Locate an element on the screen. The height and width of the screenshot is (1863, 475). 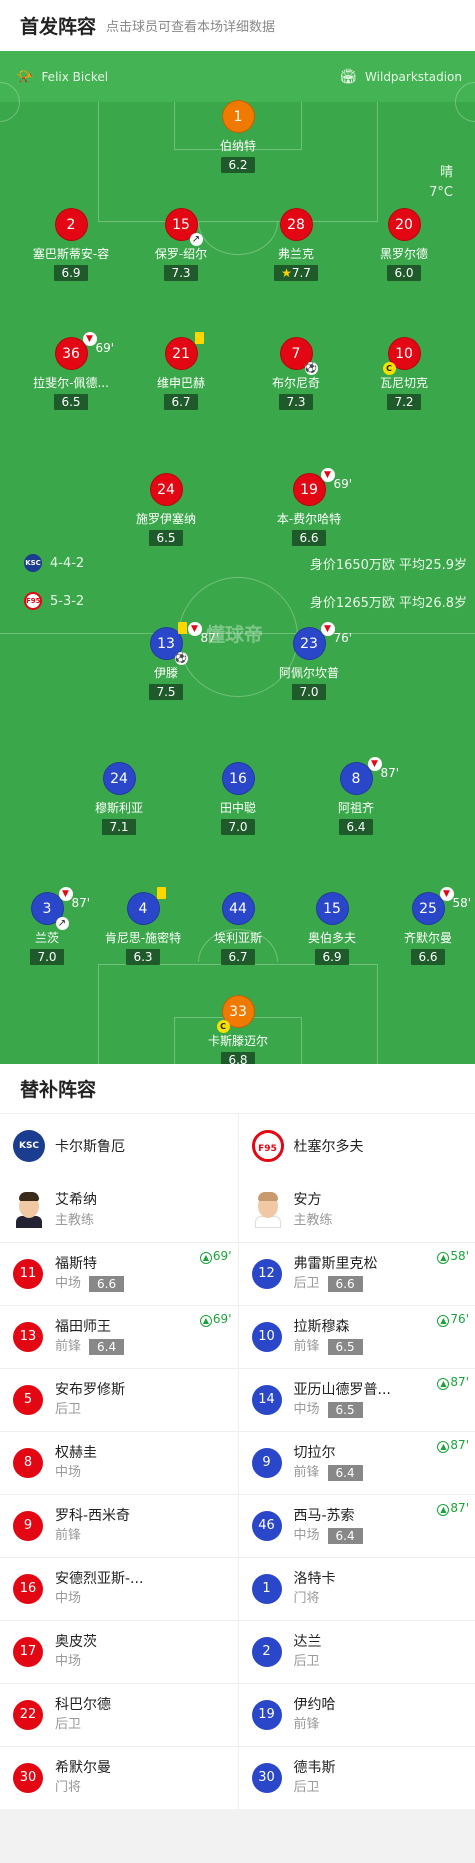
player-marker: 15 ↗ 保罗-绍尔 7.3 is located at coordinates (181, 244).